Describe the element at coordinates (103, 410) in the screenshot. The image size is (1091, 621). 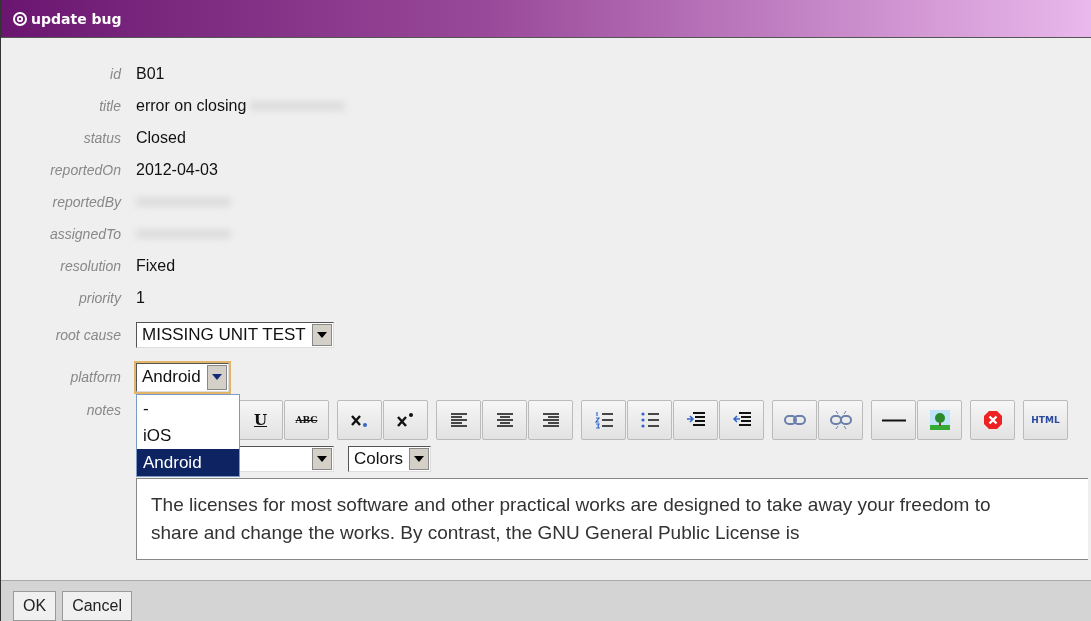
I see `field-label: notes` at that location.